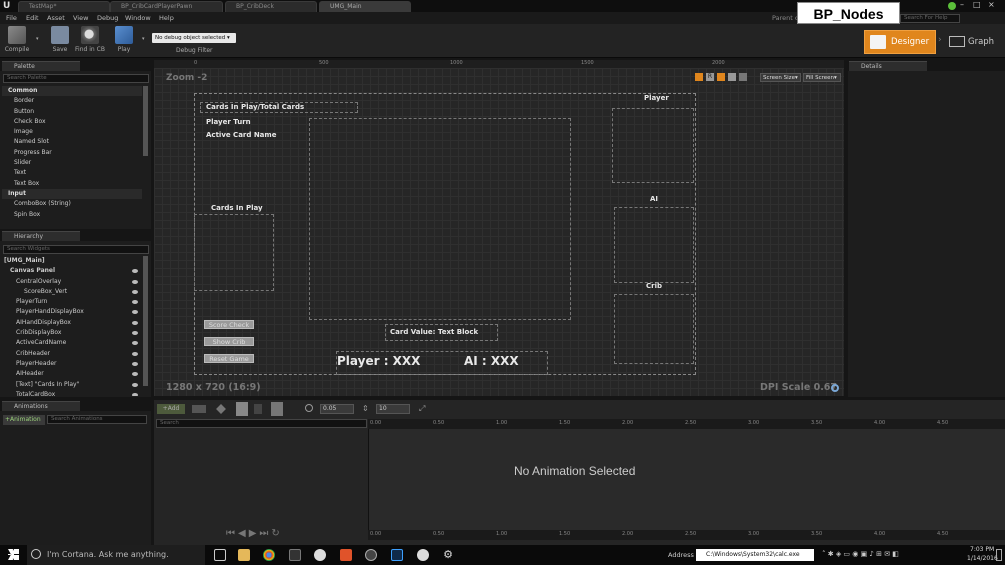 This screenshot has height=565, width=1005. I want to click on player-hand-display-box, so click(440, 219).